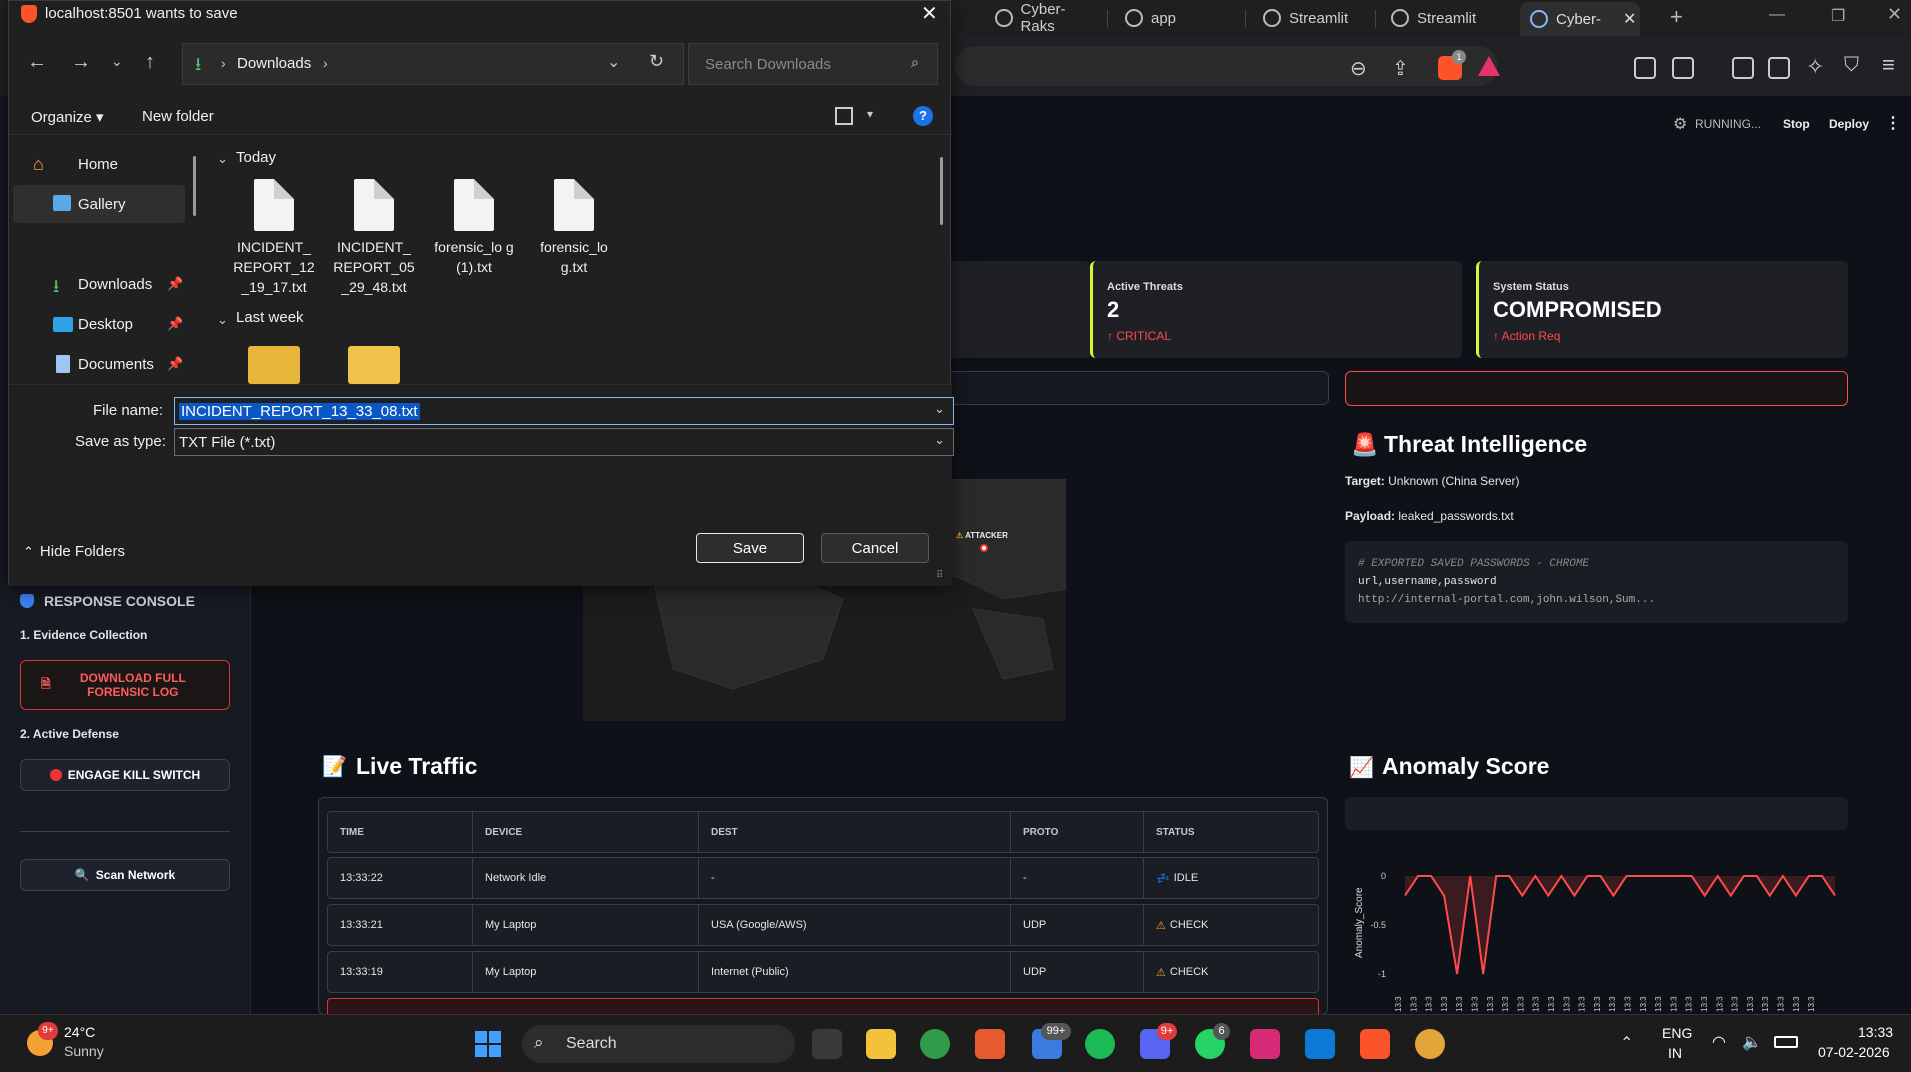 The height and width of the screenshot is (1072, 1911). Describe the element at coordinates (1265, 1044) in the screenshot. I see `instagram-icon` at that location.